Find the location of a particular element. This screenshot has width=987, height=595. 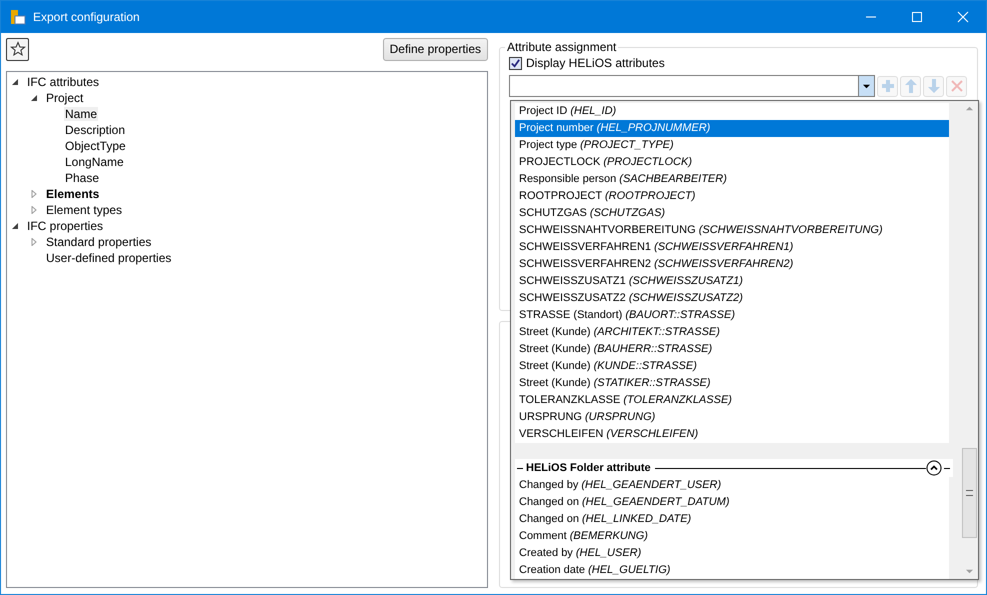

favorite-button is located at coordinates (17, 49).